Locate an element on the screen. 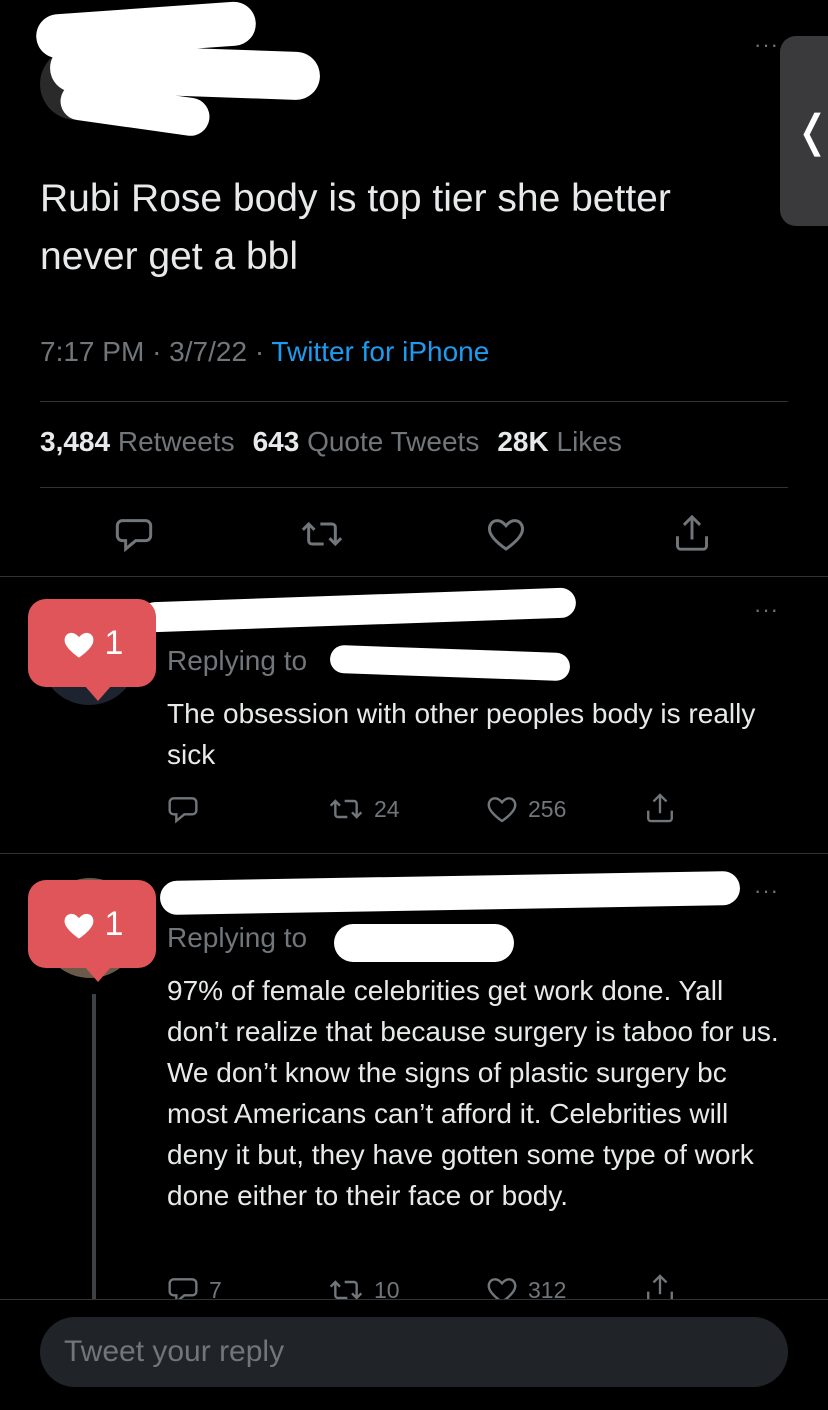 This screenshot has width=828, height=1410. likes-stat: 28K Likes is located at coordinates (559, 442).